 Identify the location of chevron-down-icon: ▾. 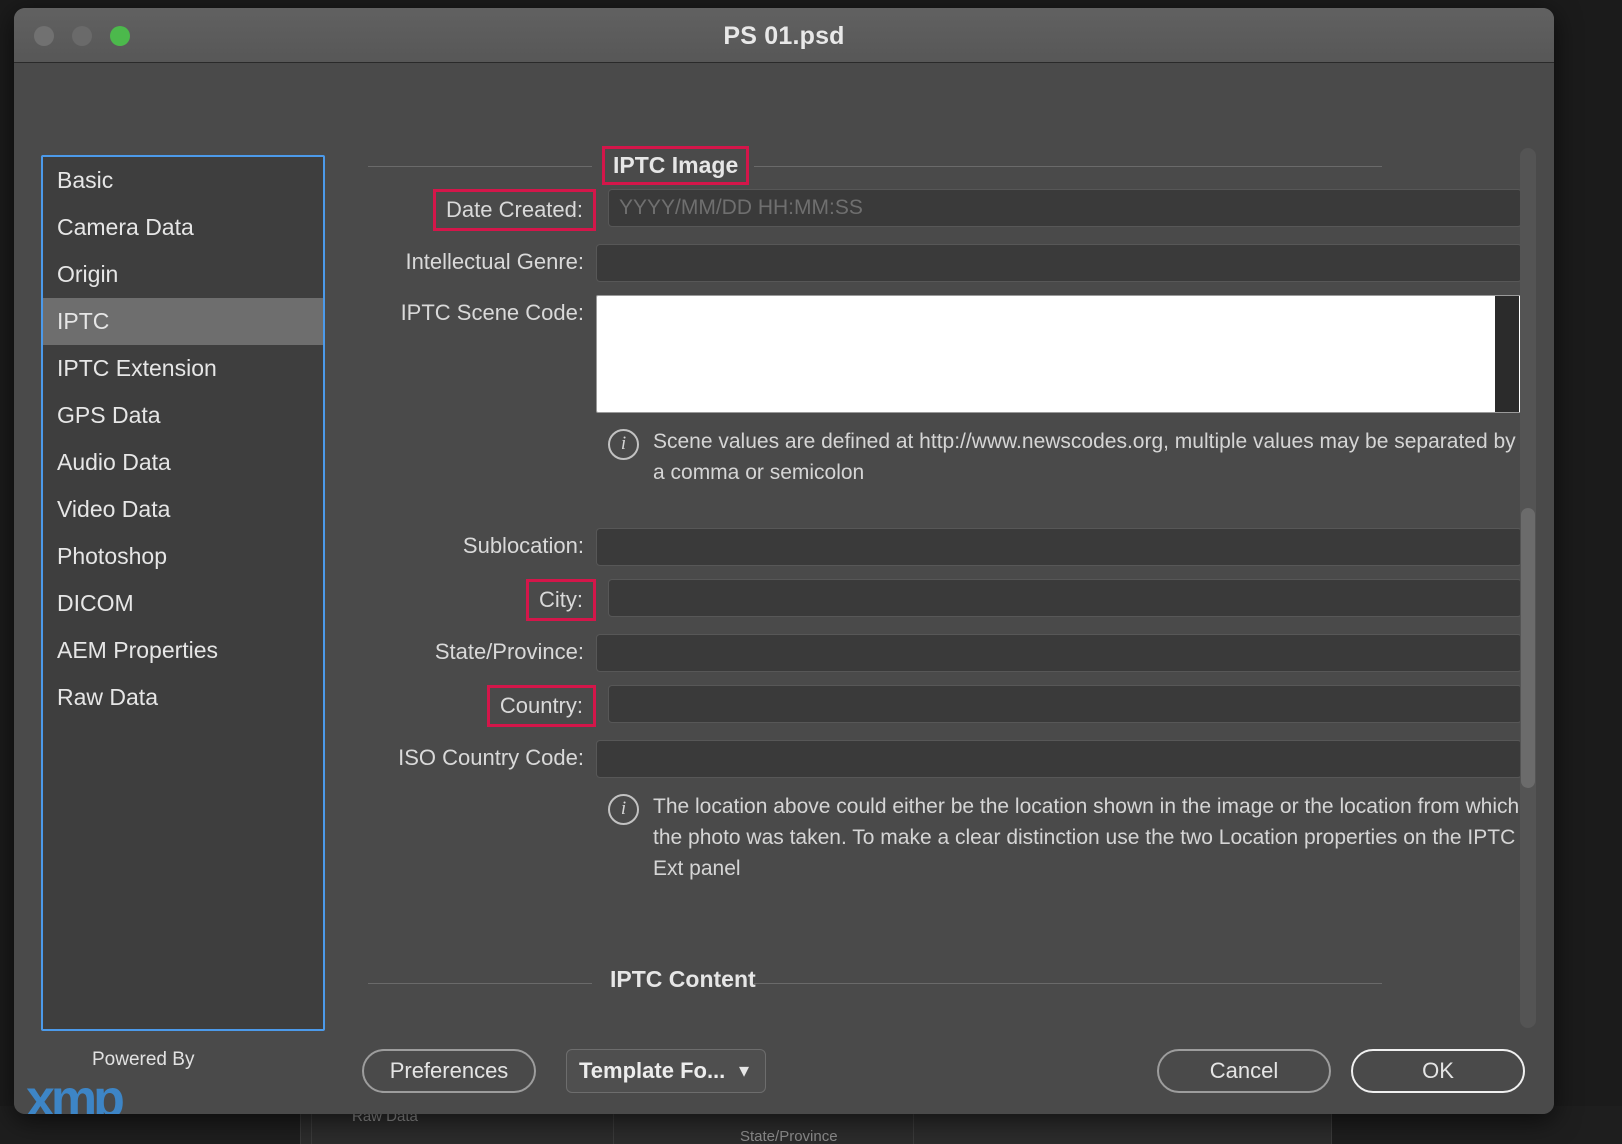
(743, 1071).